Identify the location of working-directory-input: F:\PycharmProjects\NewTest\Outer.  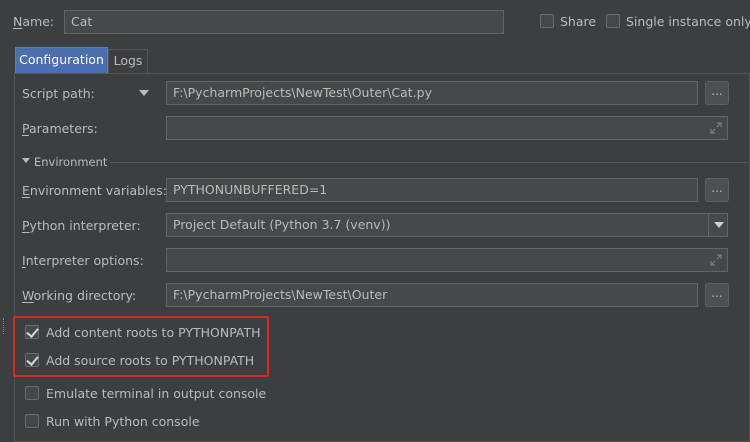
(432, 295).